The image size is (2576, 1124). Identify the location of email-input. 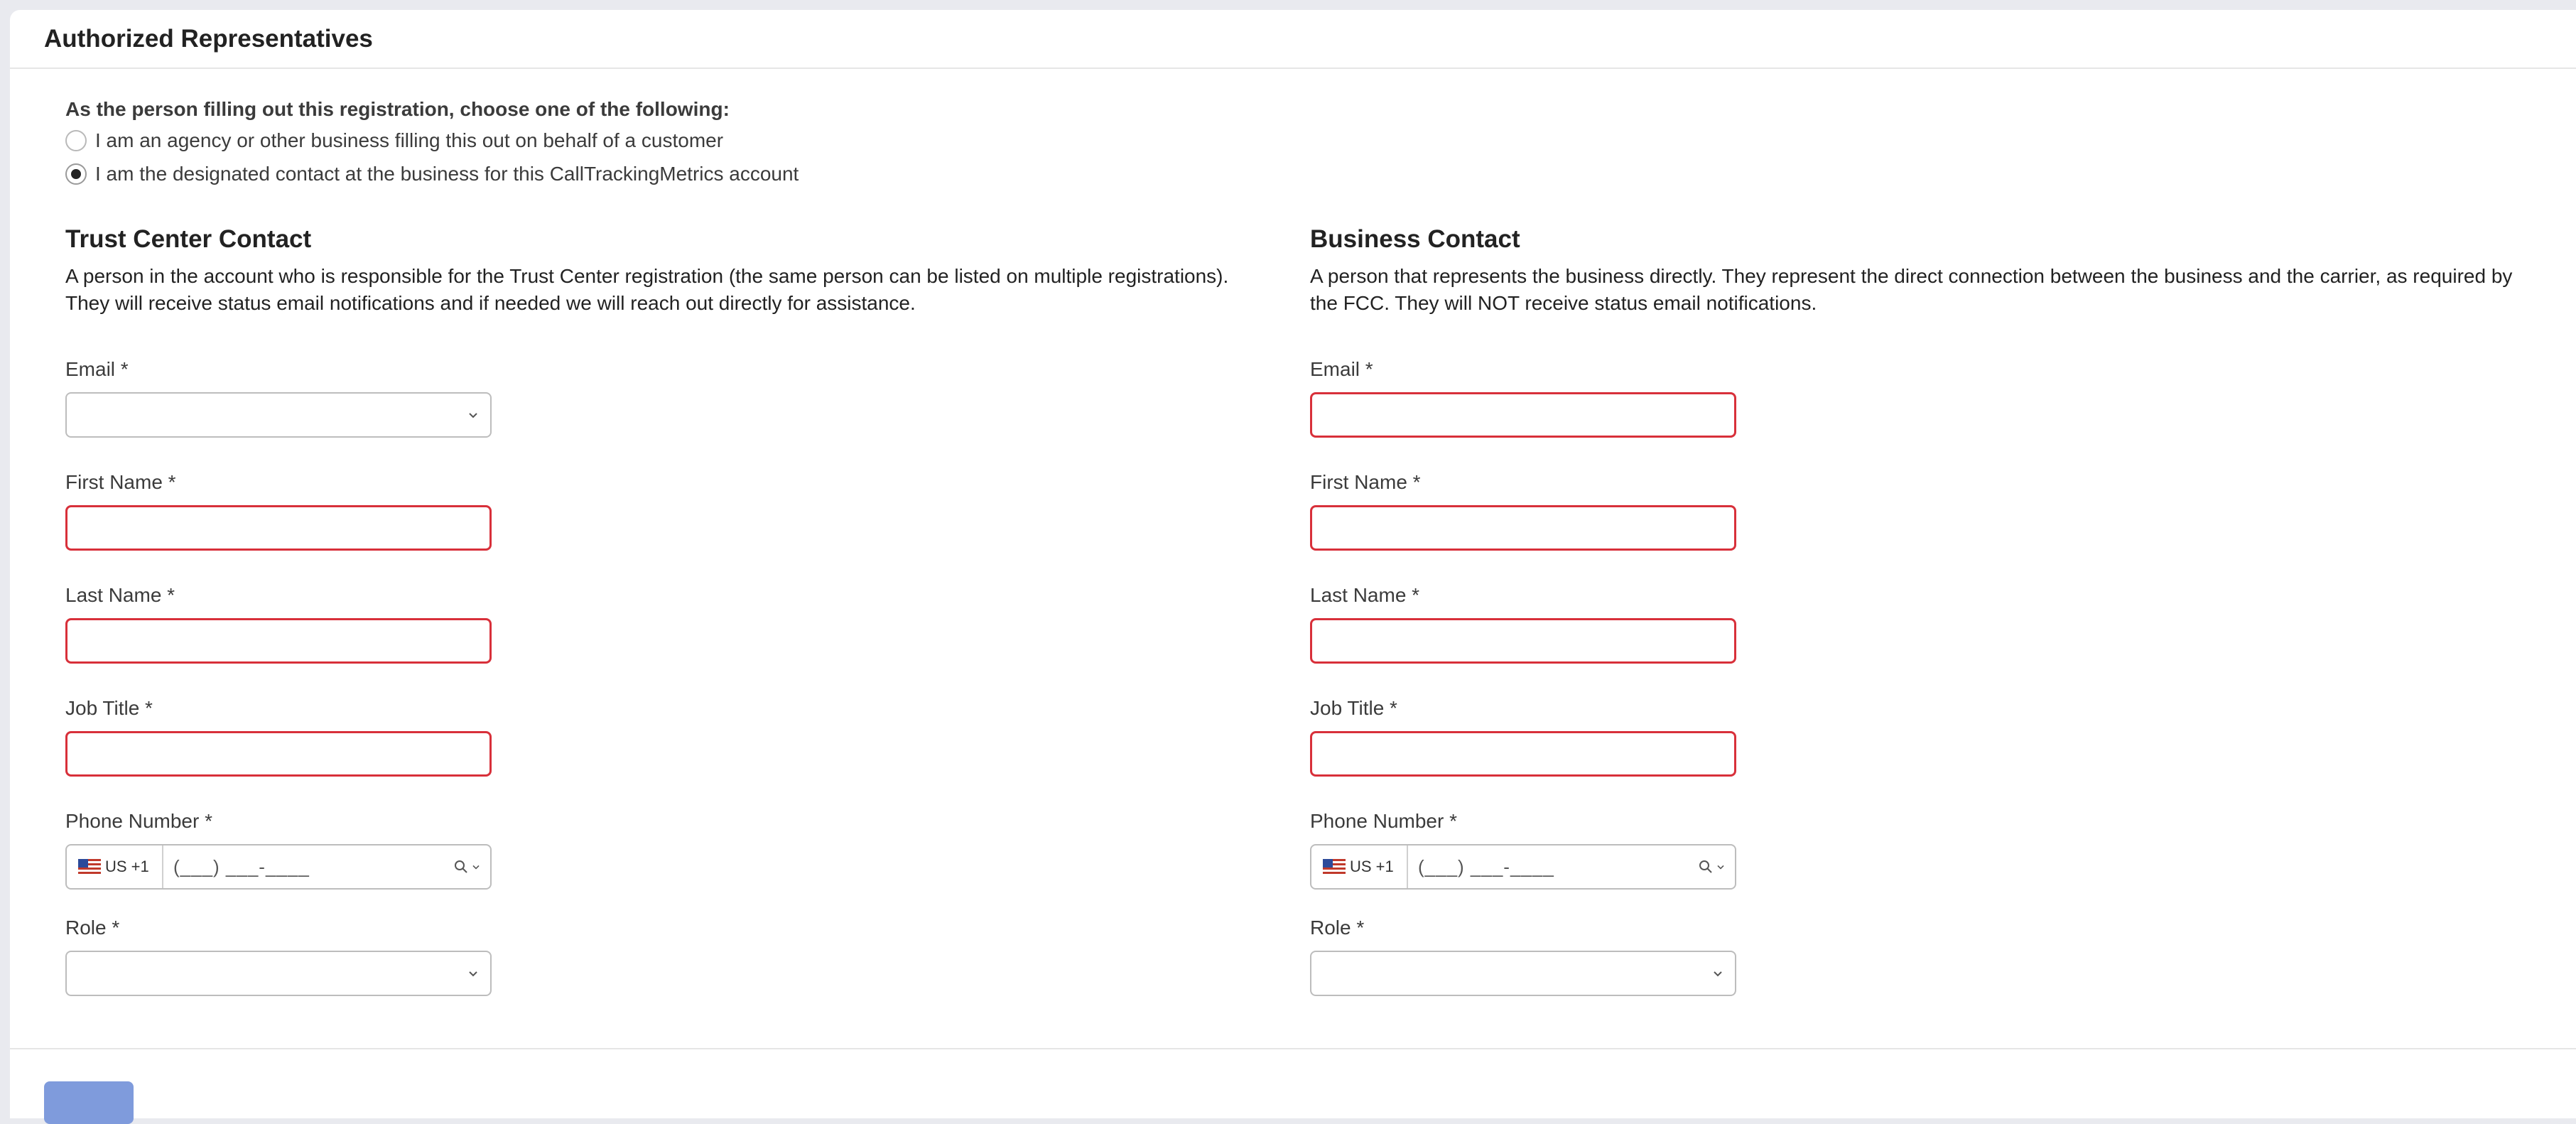
(1523, 415).